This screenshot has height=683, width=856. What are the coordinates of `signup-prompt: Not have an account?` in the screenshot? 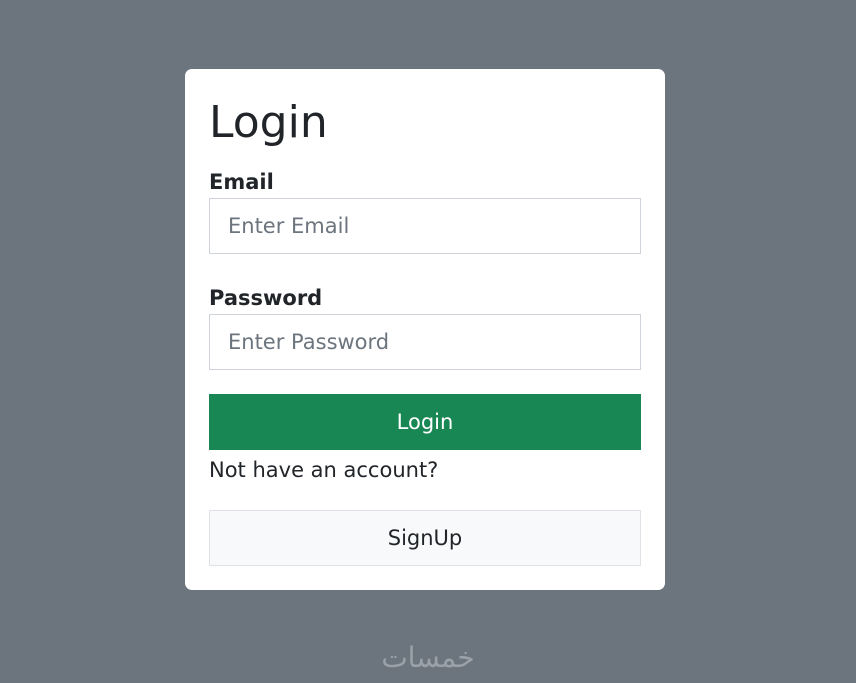 It's located at (324, 470).